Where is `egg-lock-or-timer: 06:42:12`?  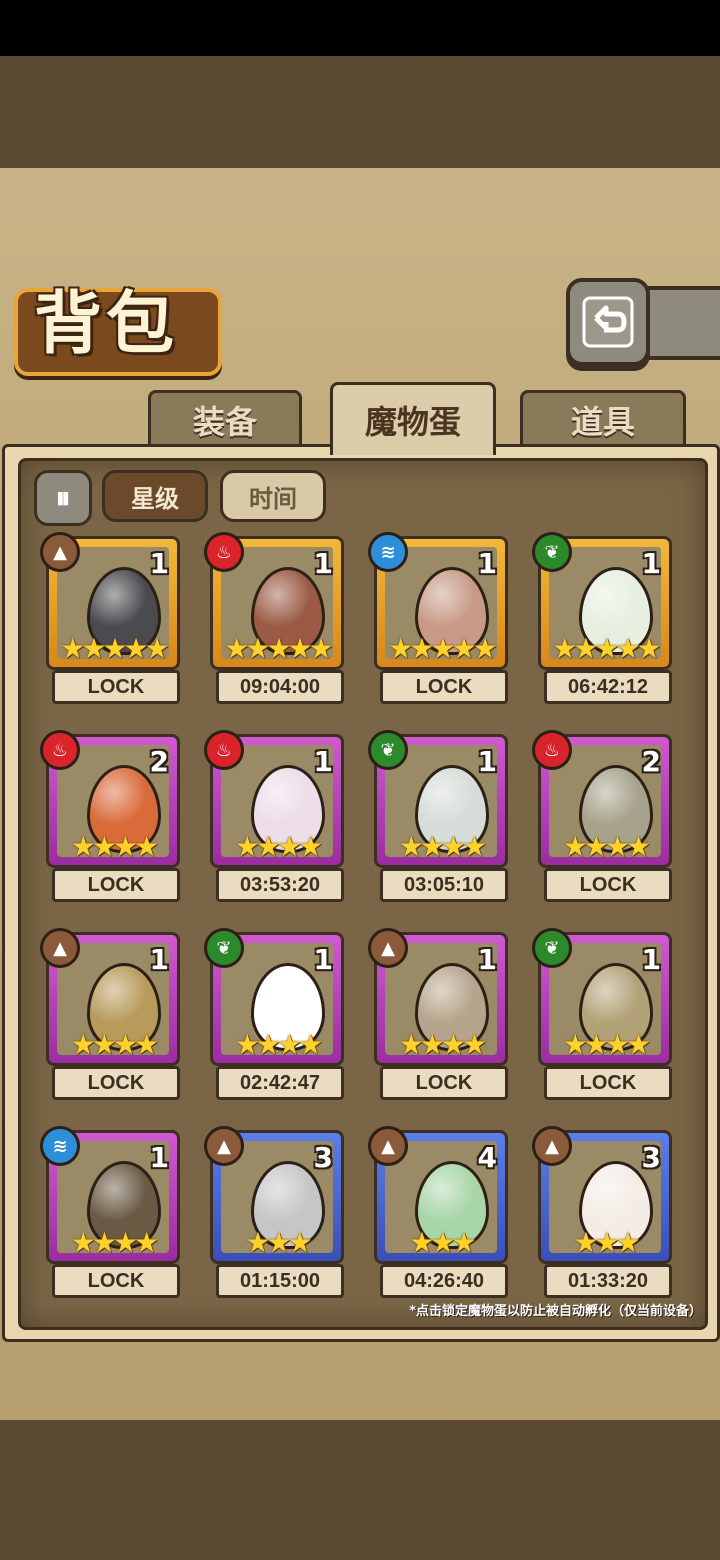
egg-lock-or-timer: 06:42:12 is located at coordinates (608, 687).